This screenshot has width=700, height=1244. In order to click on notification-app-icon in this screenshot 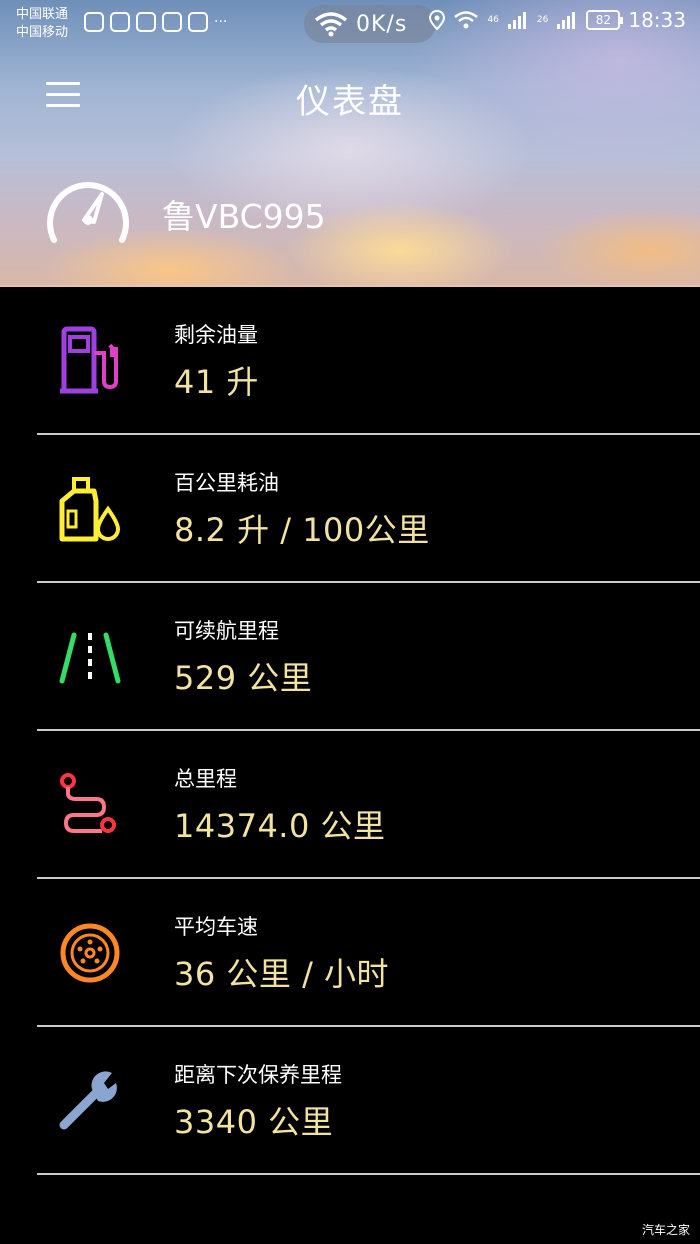, I will do `click(94, 22)`.